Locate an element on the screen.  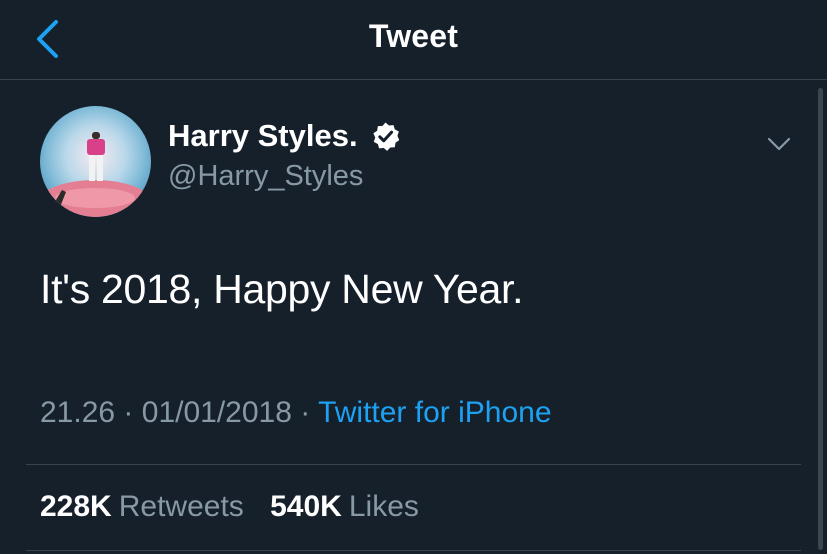
profile-photo is located at coordinates (95, 161).